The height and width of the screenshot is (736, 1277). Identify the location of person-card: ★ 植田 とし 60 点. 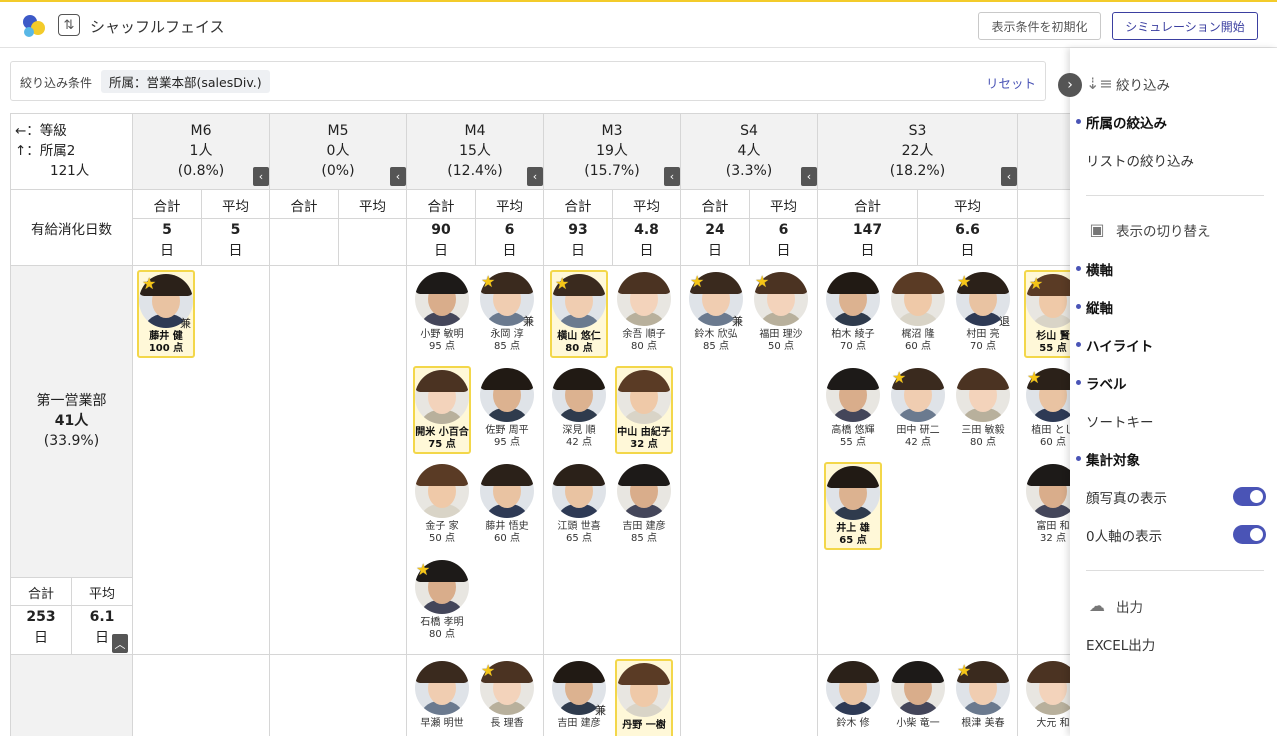
(1047, 410).